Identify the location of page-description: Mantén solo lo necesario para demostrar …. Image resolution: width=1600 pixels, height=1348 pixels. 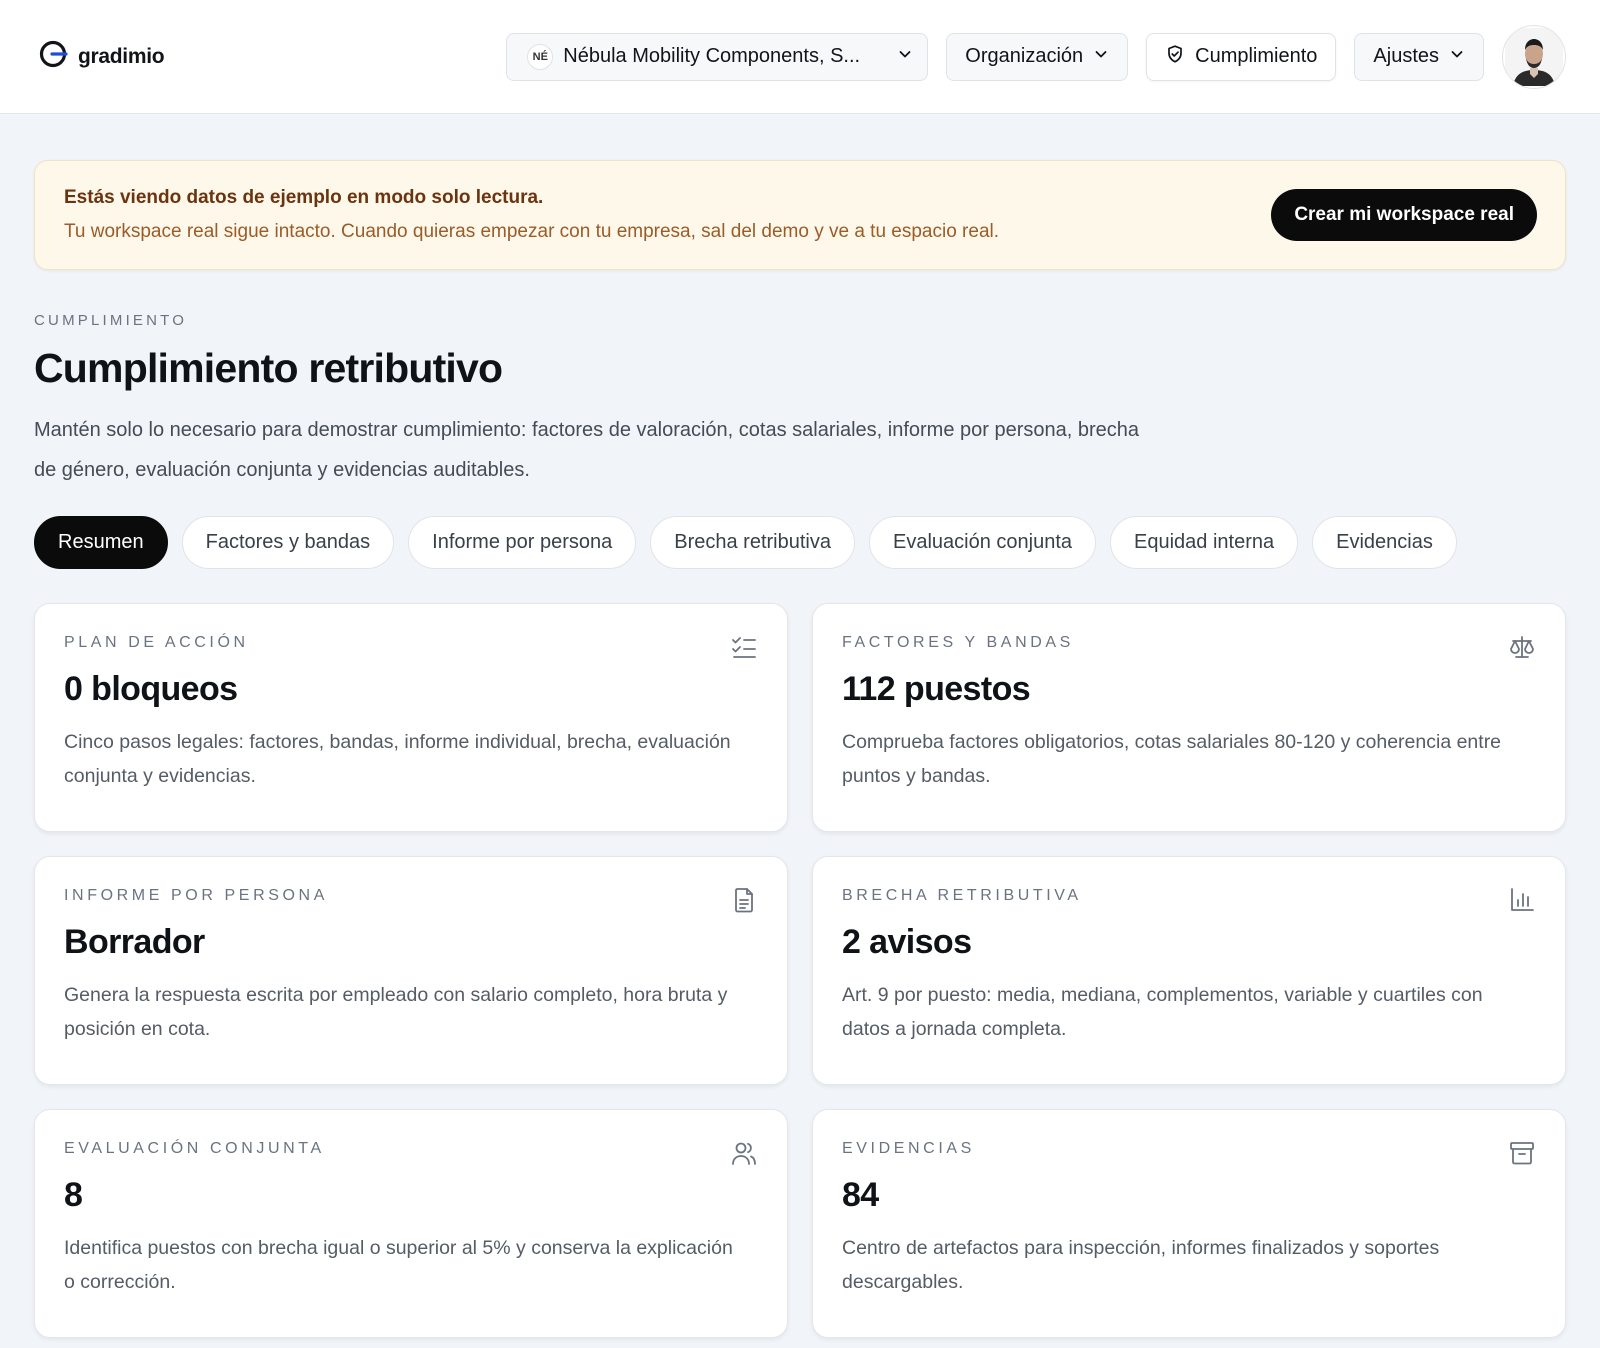
(586, 450).